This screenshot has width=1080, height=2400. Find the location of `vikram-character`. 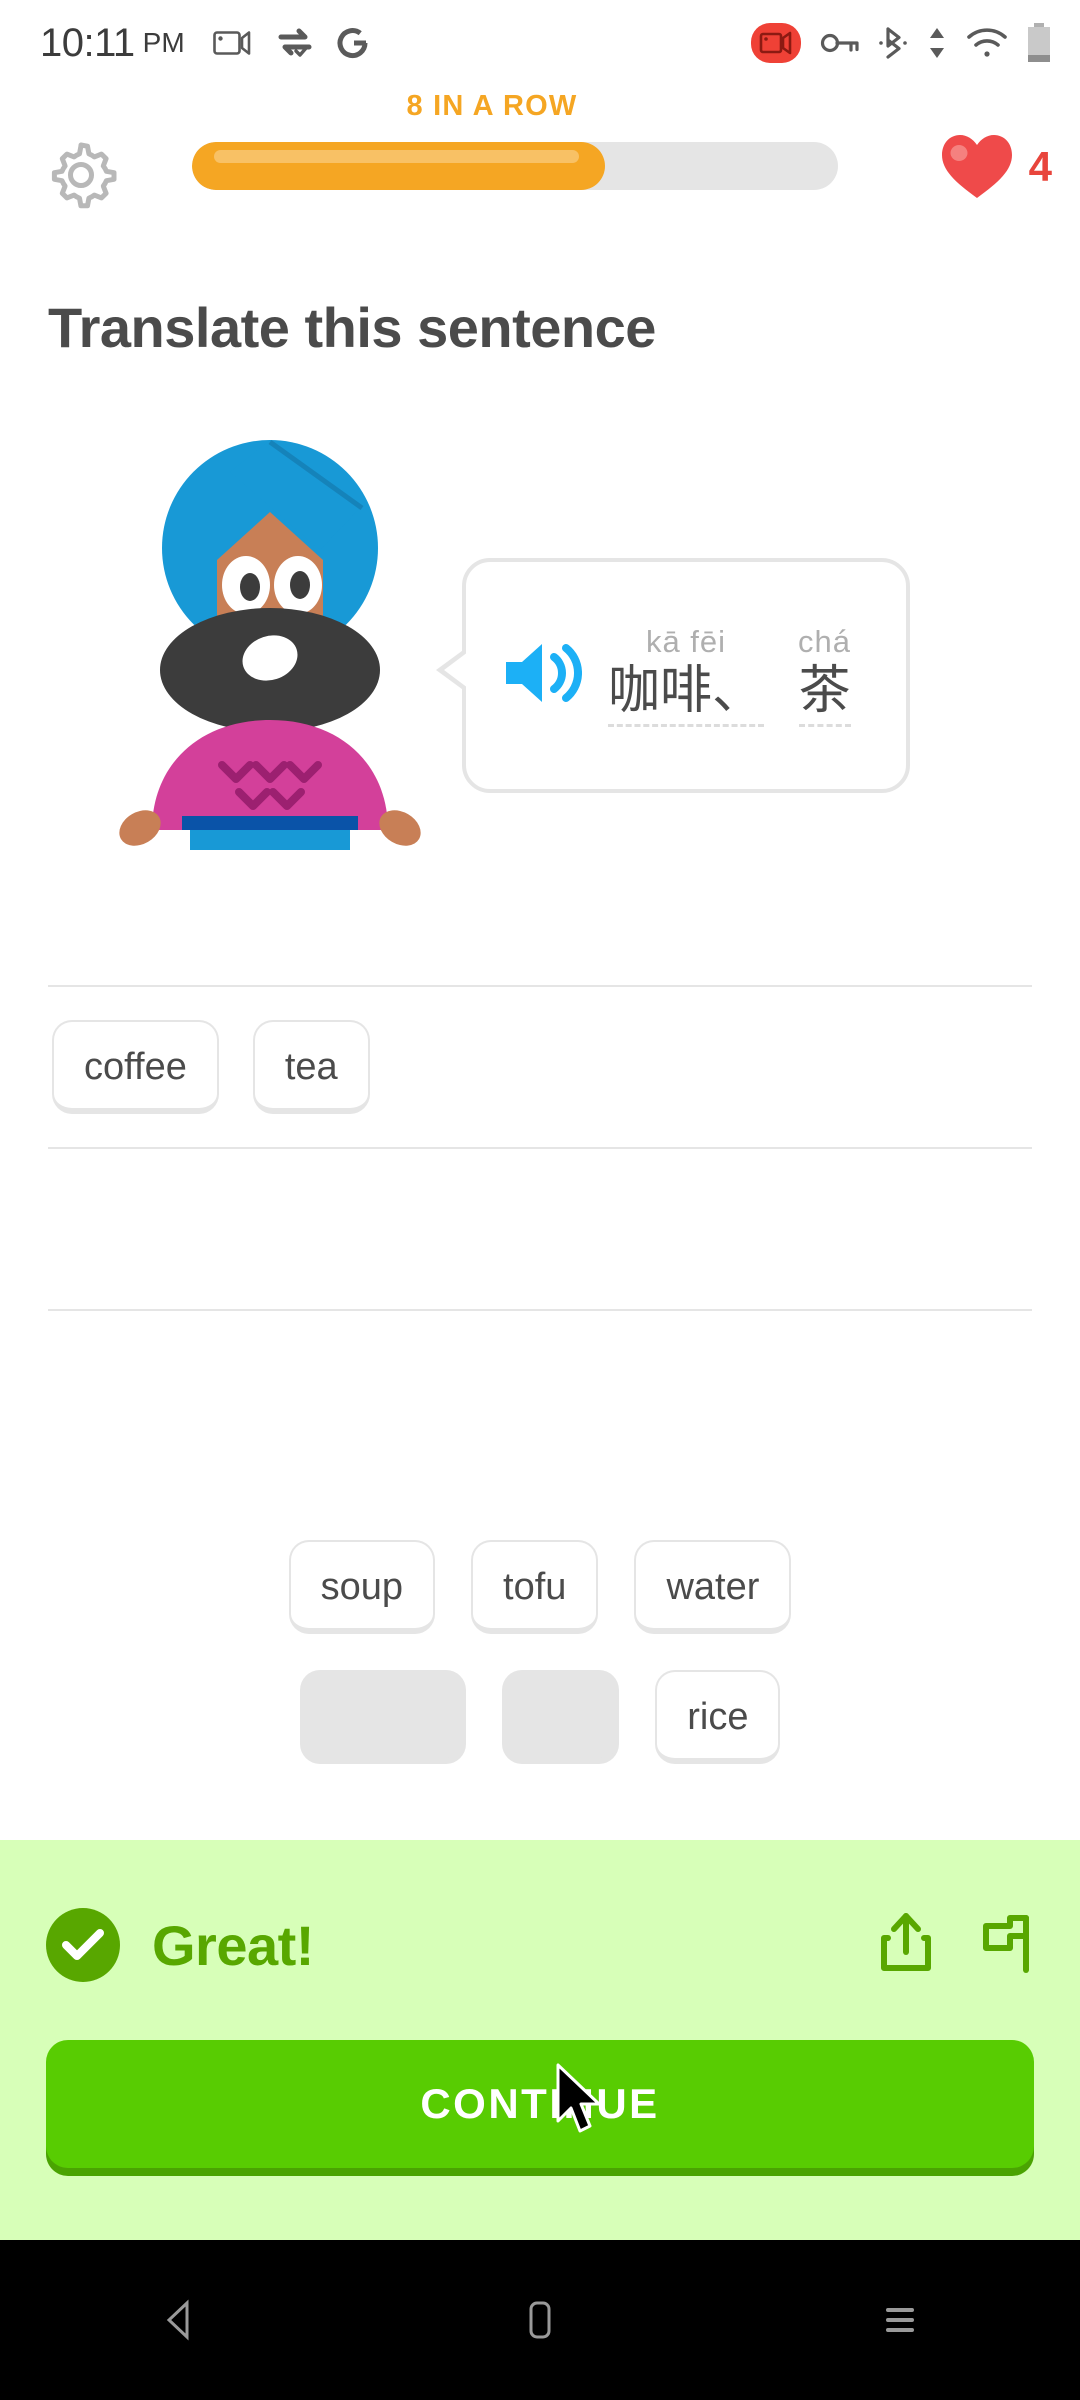

vikram-character is located at coordinates (270, 644).